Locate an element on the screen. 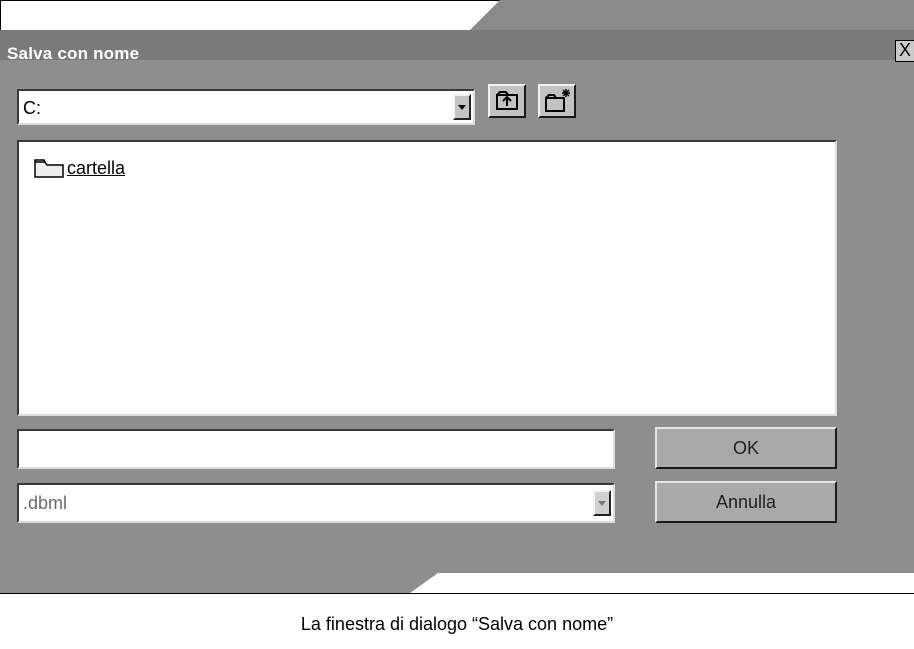 The width and height of the screenshot is (914, 649). dialog-title: Salva con nome is located at coordinates (73, 53).